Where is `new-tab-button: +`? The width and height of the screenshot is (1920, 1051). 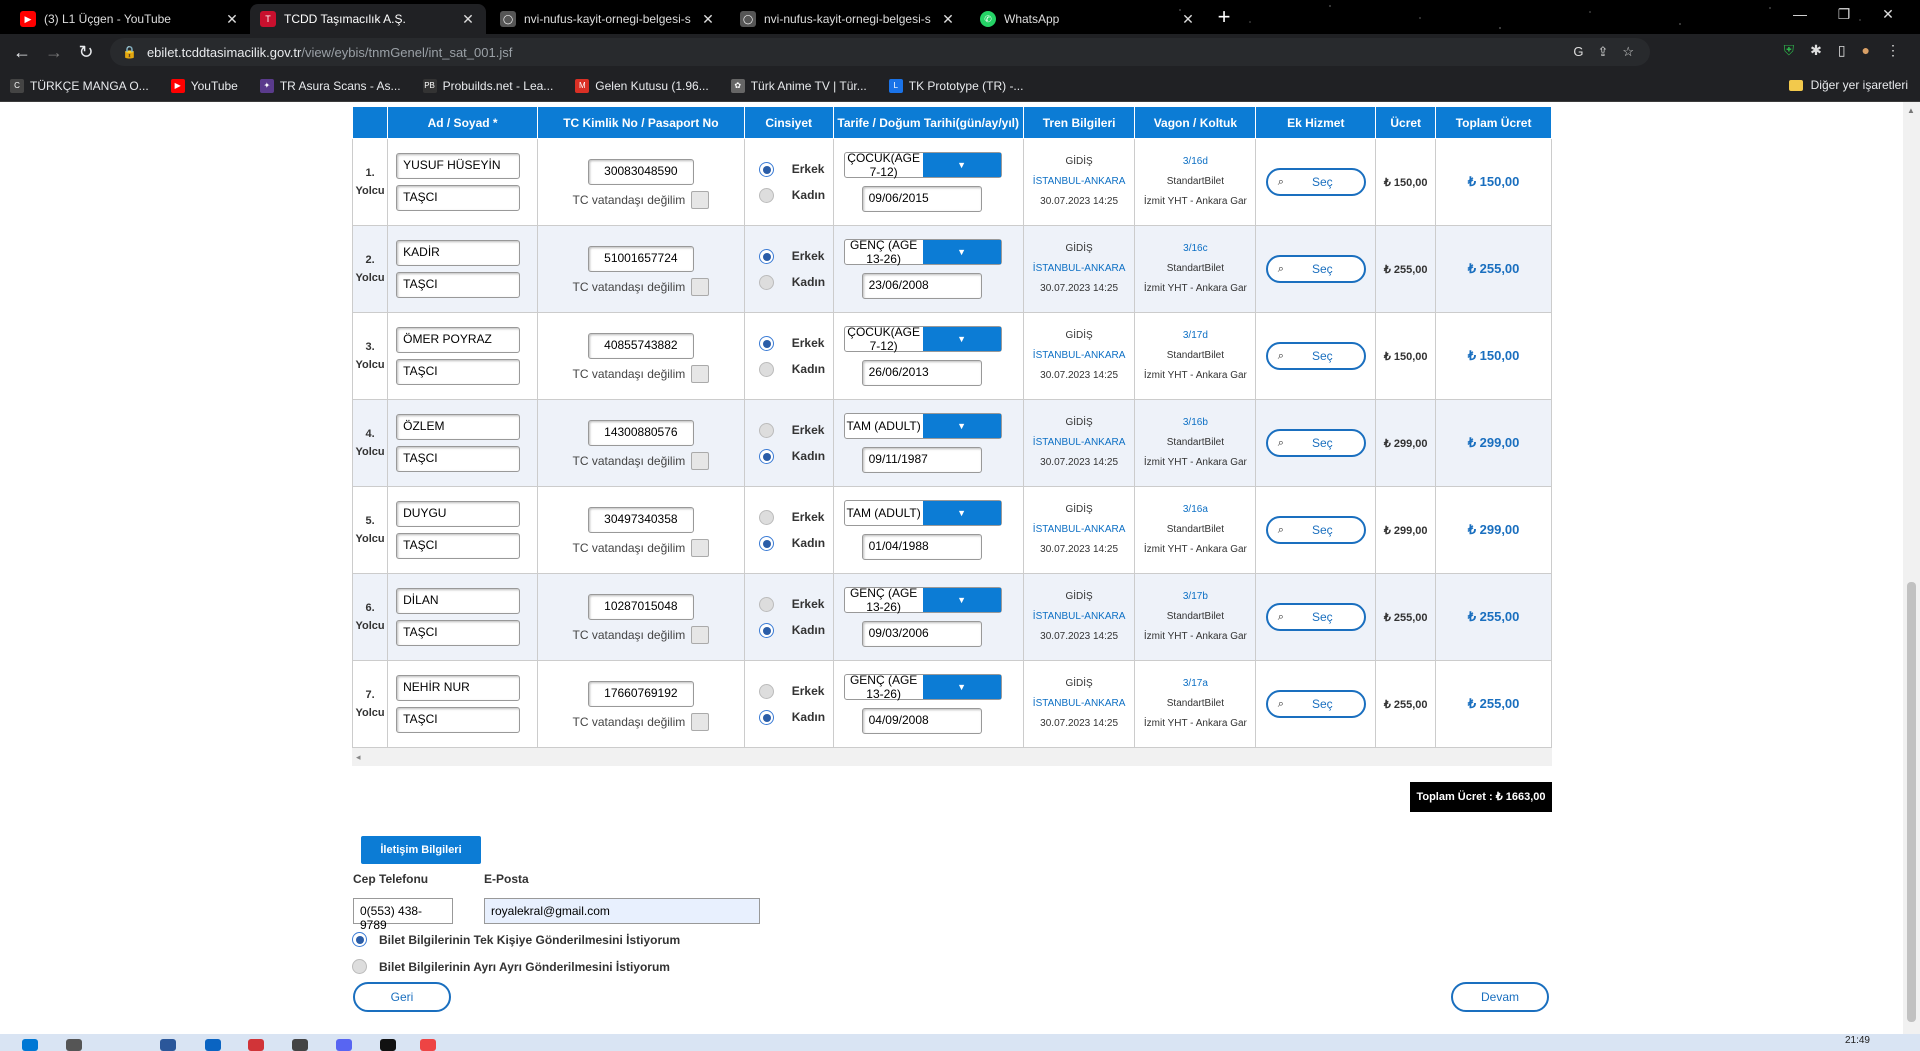
new-tab-button: + is located at coordinates (1224, 18).